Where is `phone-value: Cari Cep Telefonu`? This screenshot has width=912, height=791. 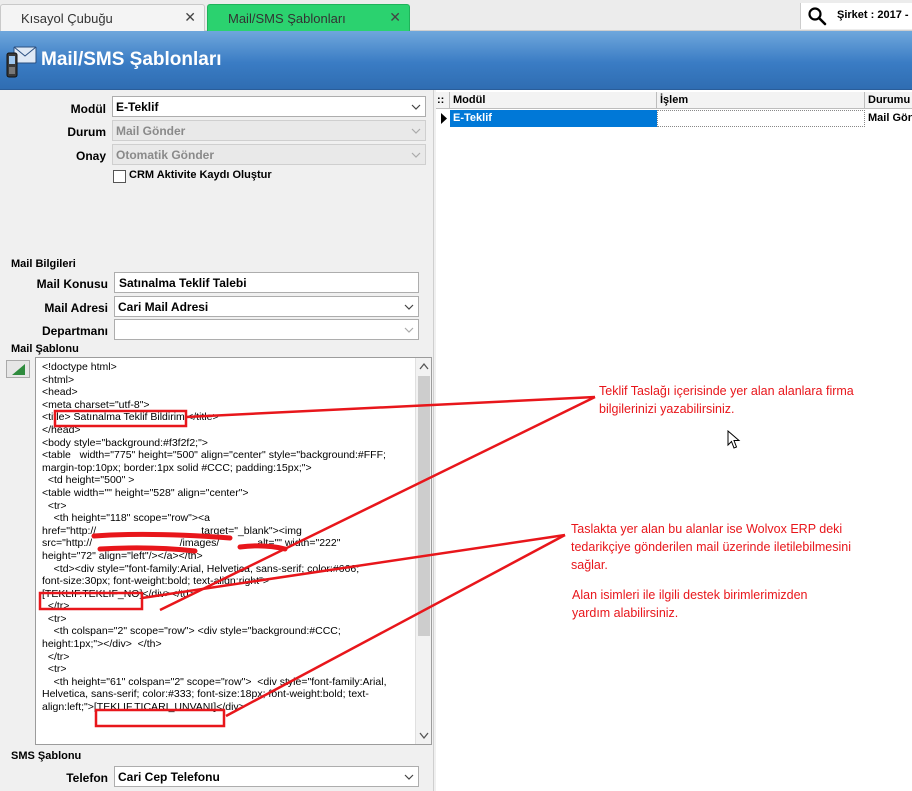
phone-value: Cari Cep Telefonu is located at coordinates (169, 777).